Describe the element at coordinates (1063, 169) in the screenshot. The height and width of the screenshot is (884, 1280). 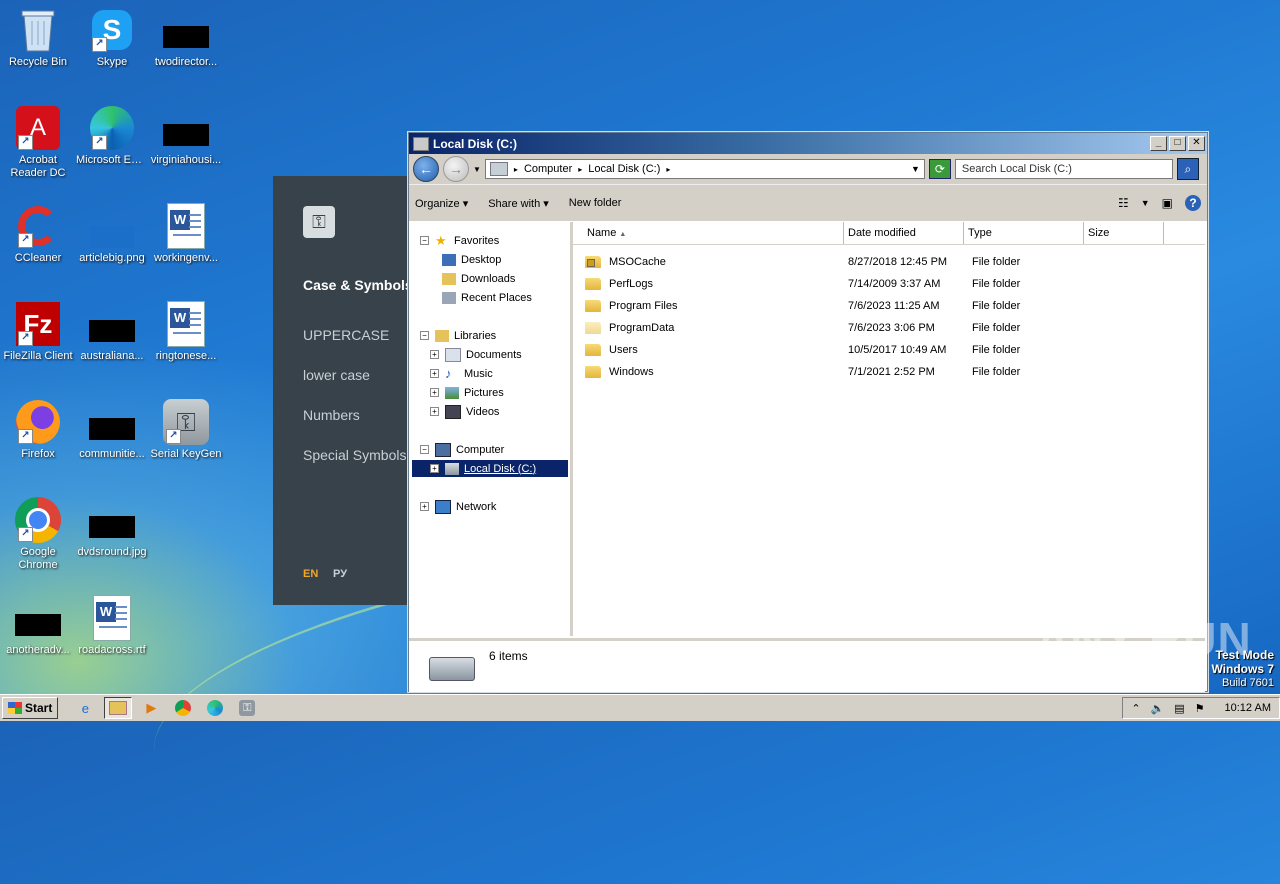
I see `search-input: Search Local Disk (C:)` at that location.